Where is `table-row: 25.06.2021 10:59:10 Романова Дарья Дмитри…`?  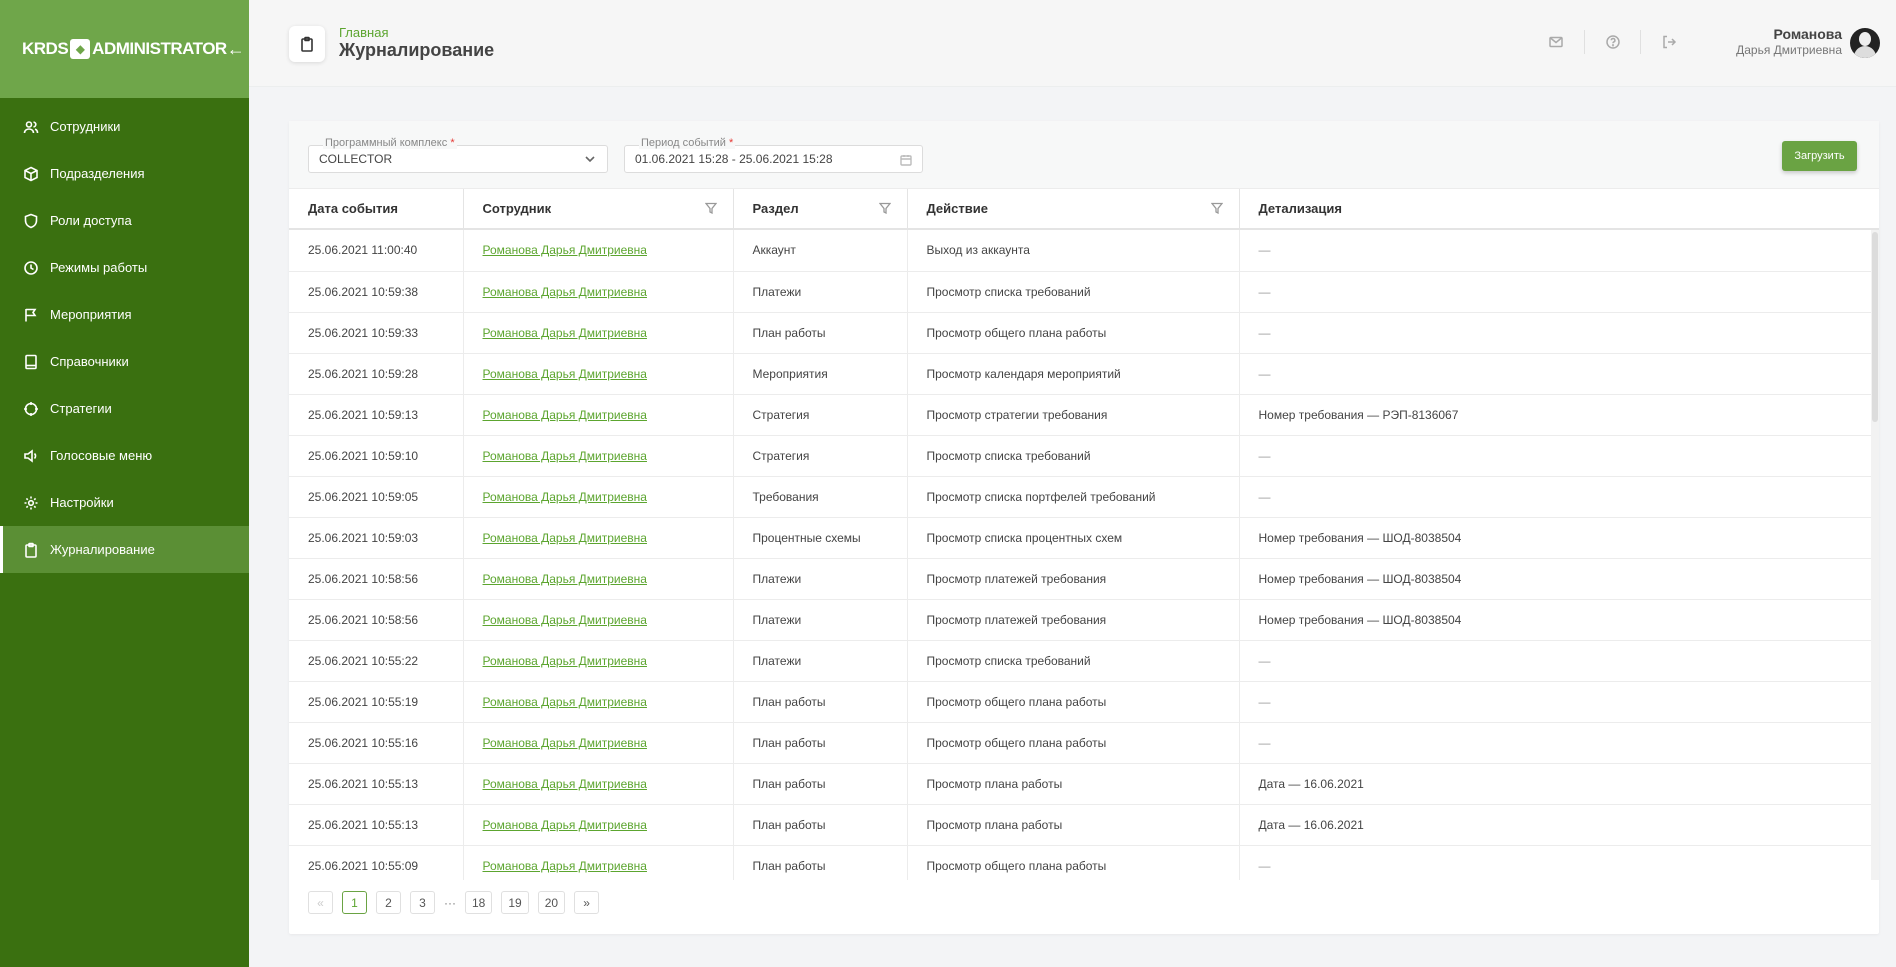
table-row: 25.06.2021 10:59:10 Романова Дарья Дмитри… is located at coordinates (1084, 456).